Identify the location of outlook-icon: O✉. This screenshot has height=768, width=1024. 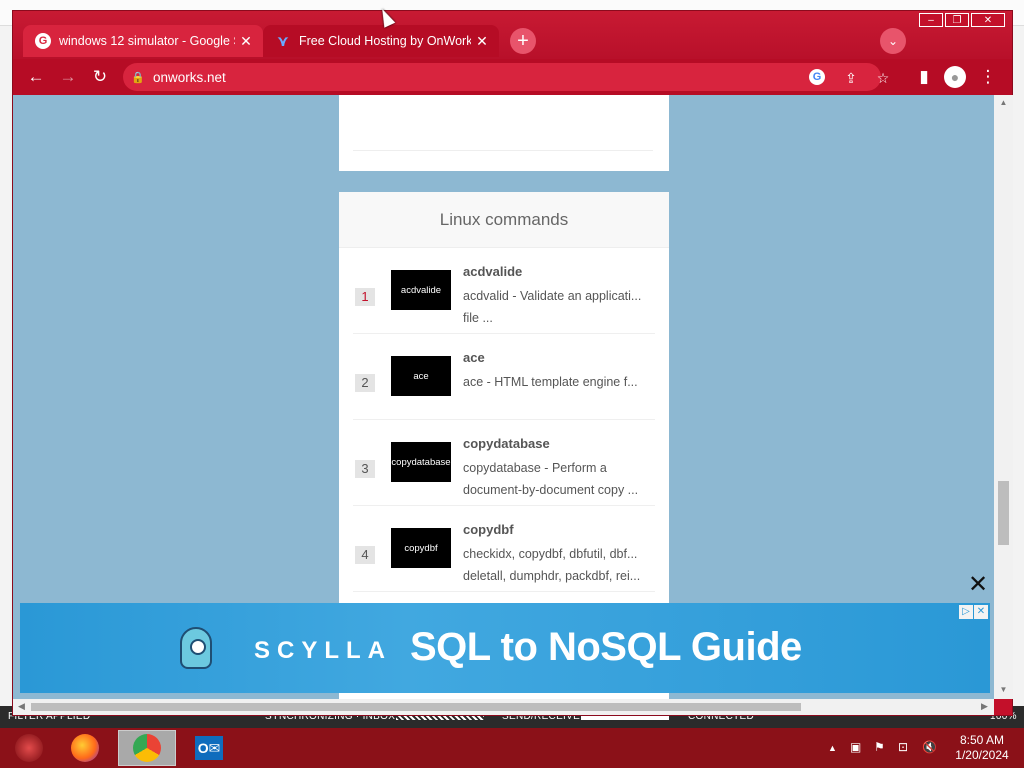
(209, 748).